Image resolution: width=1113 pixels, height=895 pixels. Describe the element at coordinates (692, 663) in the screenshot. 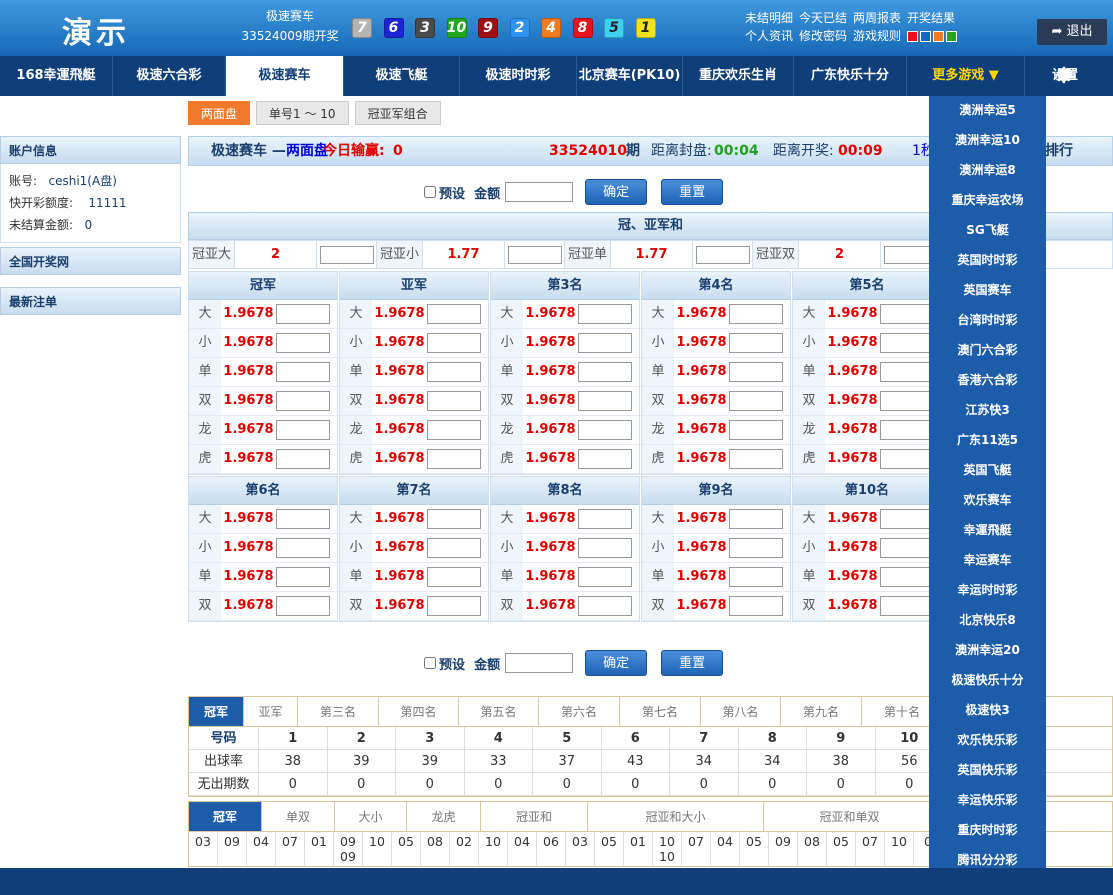

I see `reset-button: 重置` at that location.